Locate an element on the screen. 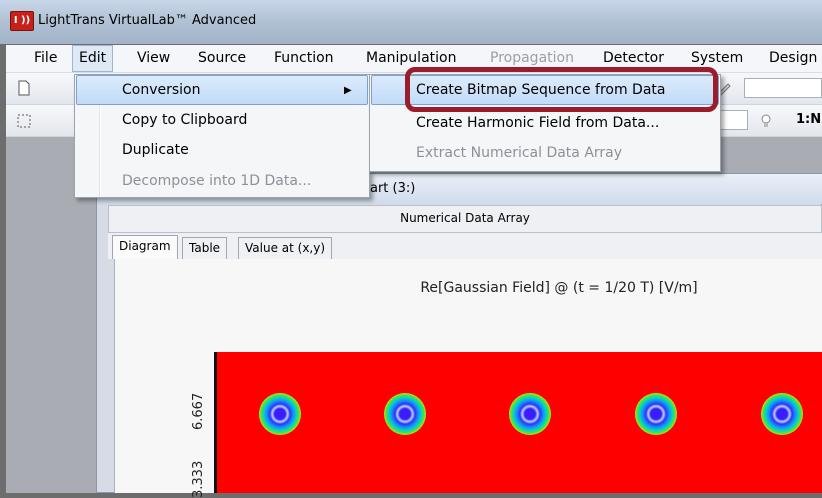 The width and height of the screenshot is (822, 498). submenu-extract-numerical-data: Extract Numerical Data Array is located at coordinates (545, 153).